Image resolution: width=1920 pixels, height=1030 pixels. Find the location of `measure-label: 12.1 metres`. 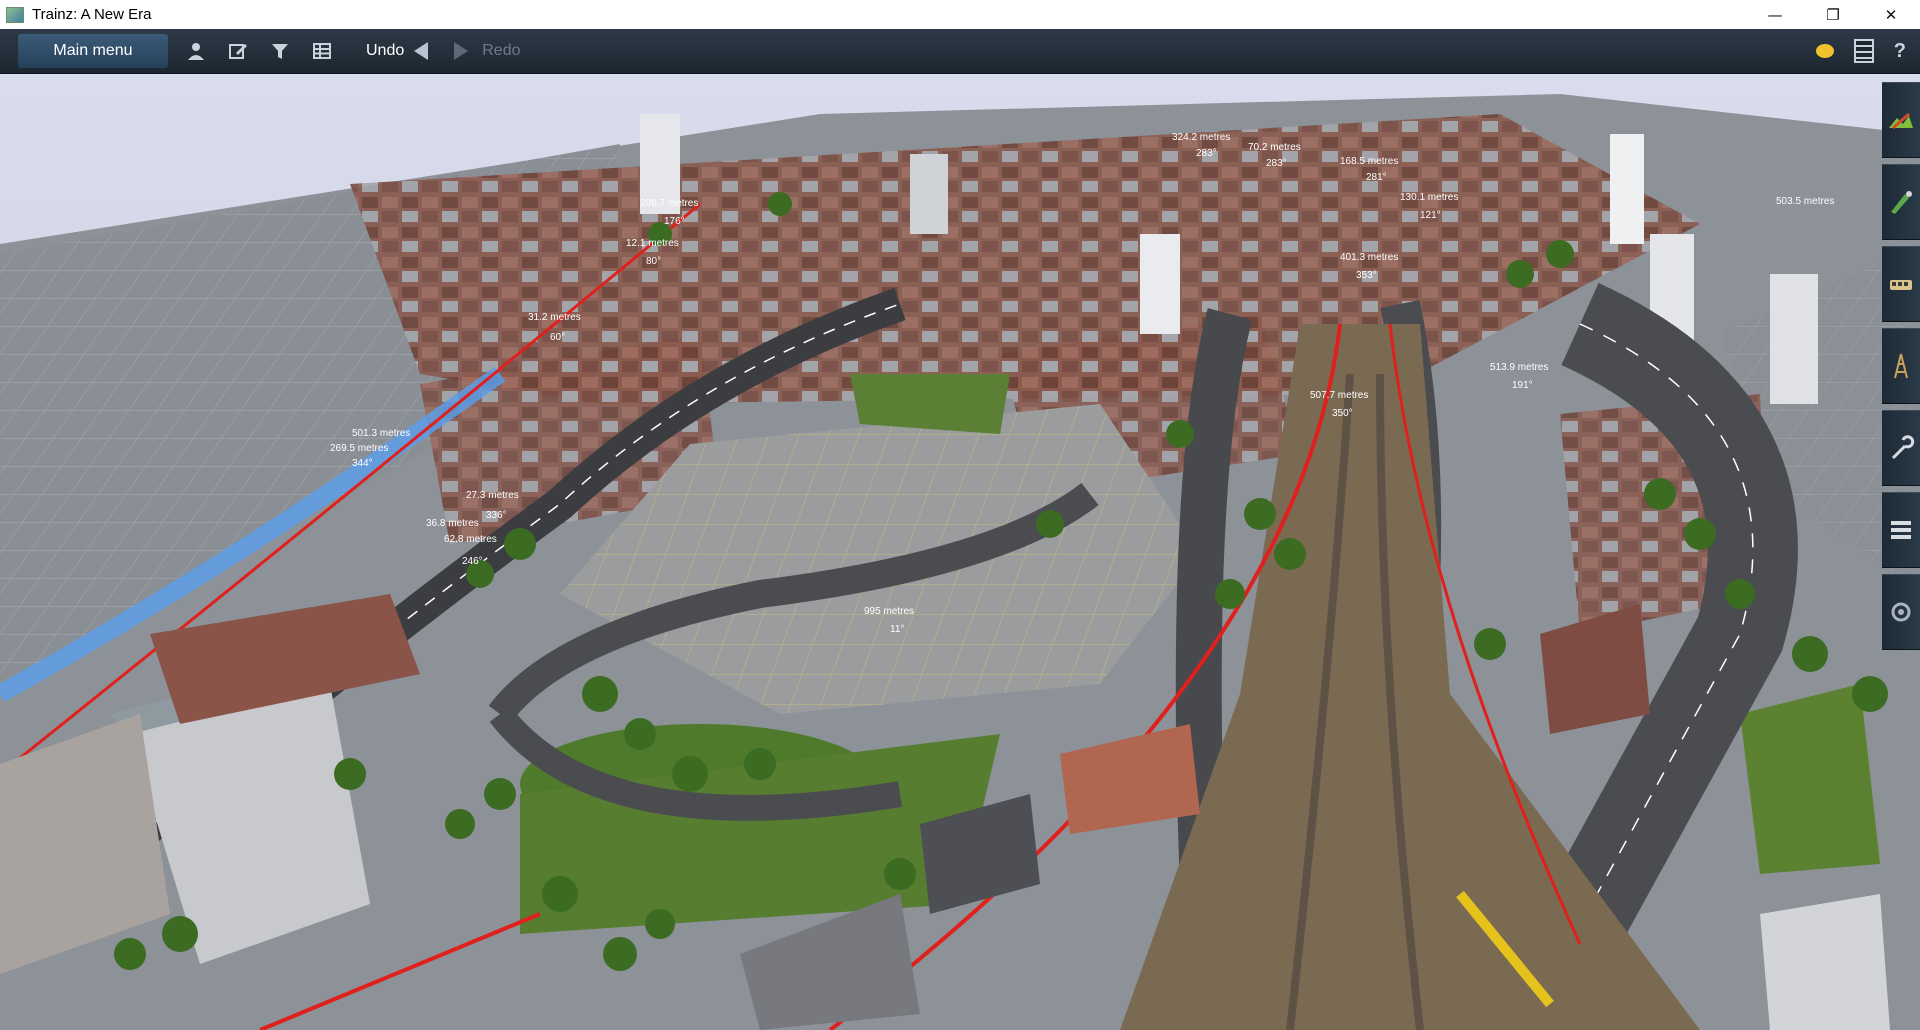

measure-label: 12.1 metres is located at coordinates (652, 243).